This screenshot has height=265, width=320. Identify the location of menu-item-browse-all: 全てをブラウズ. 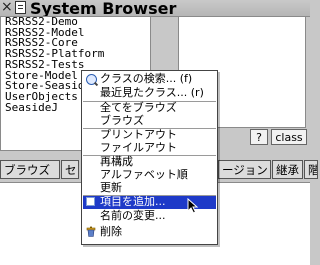
(149, 108).